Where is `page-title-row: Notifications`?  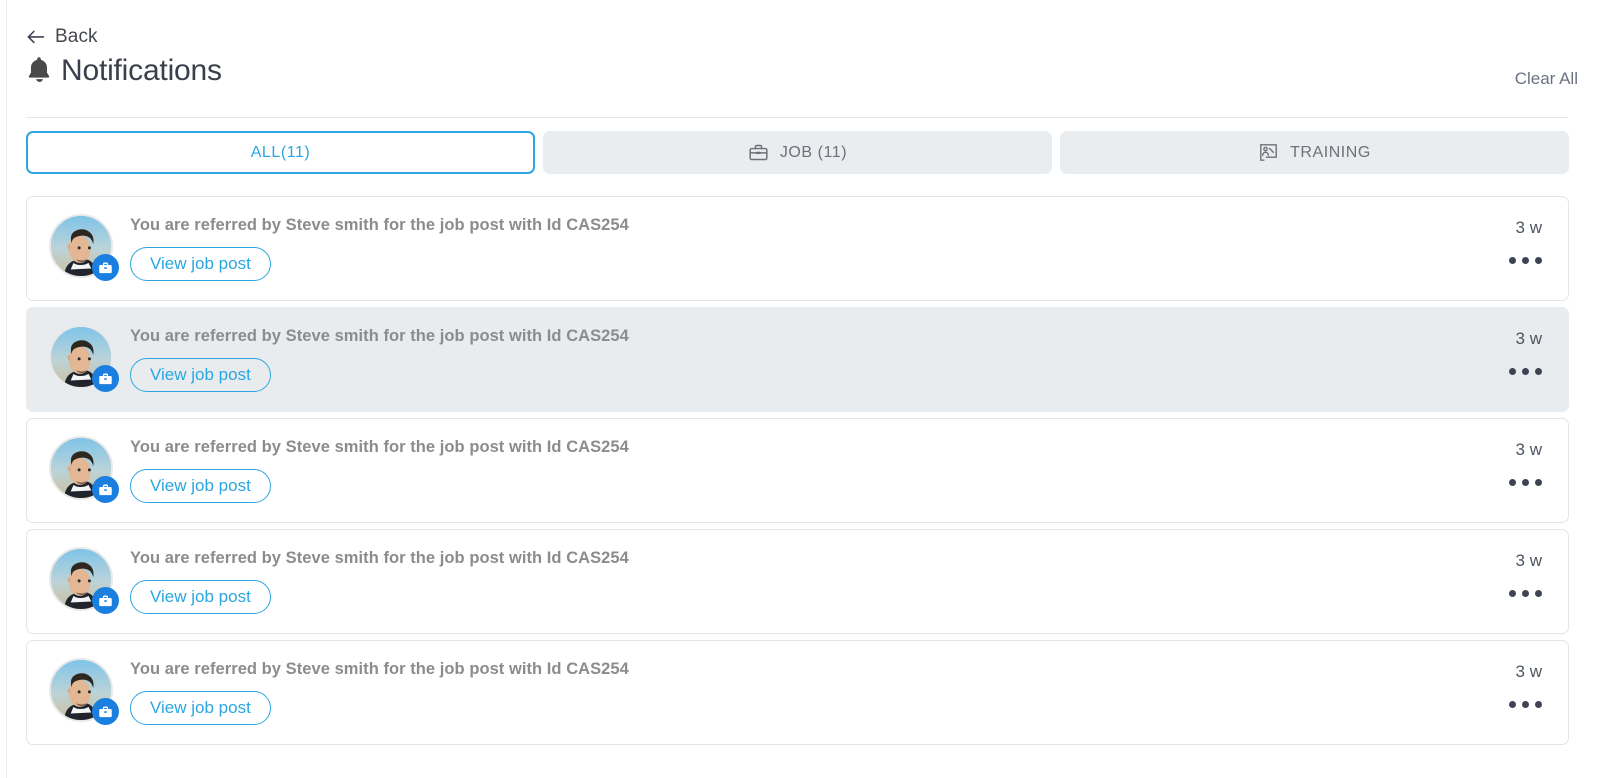
page-title-row: Notifications is located at coordinates (124, 71).